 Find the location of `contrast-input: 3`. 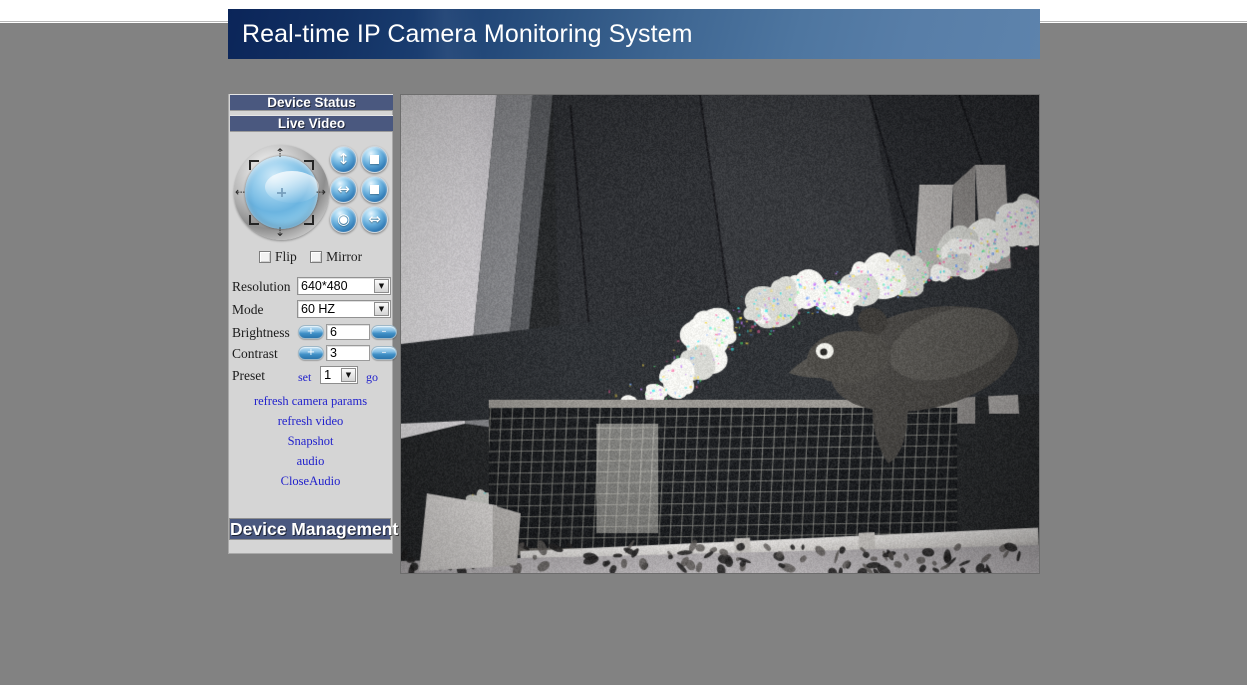

contrast-input: 3 is located at coordinates (348, 353).